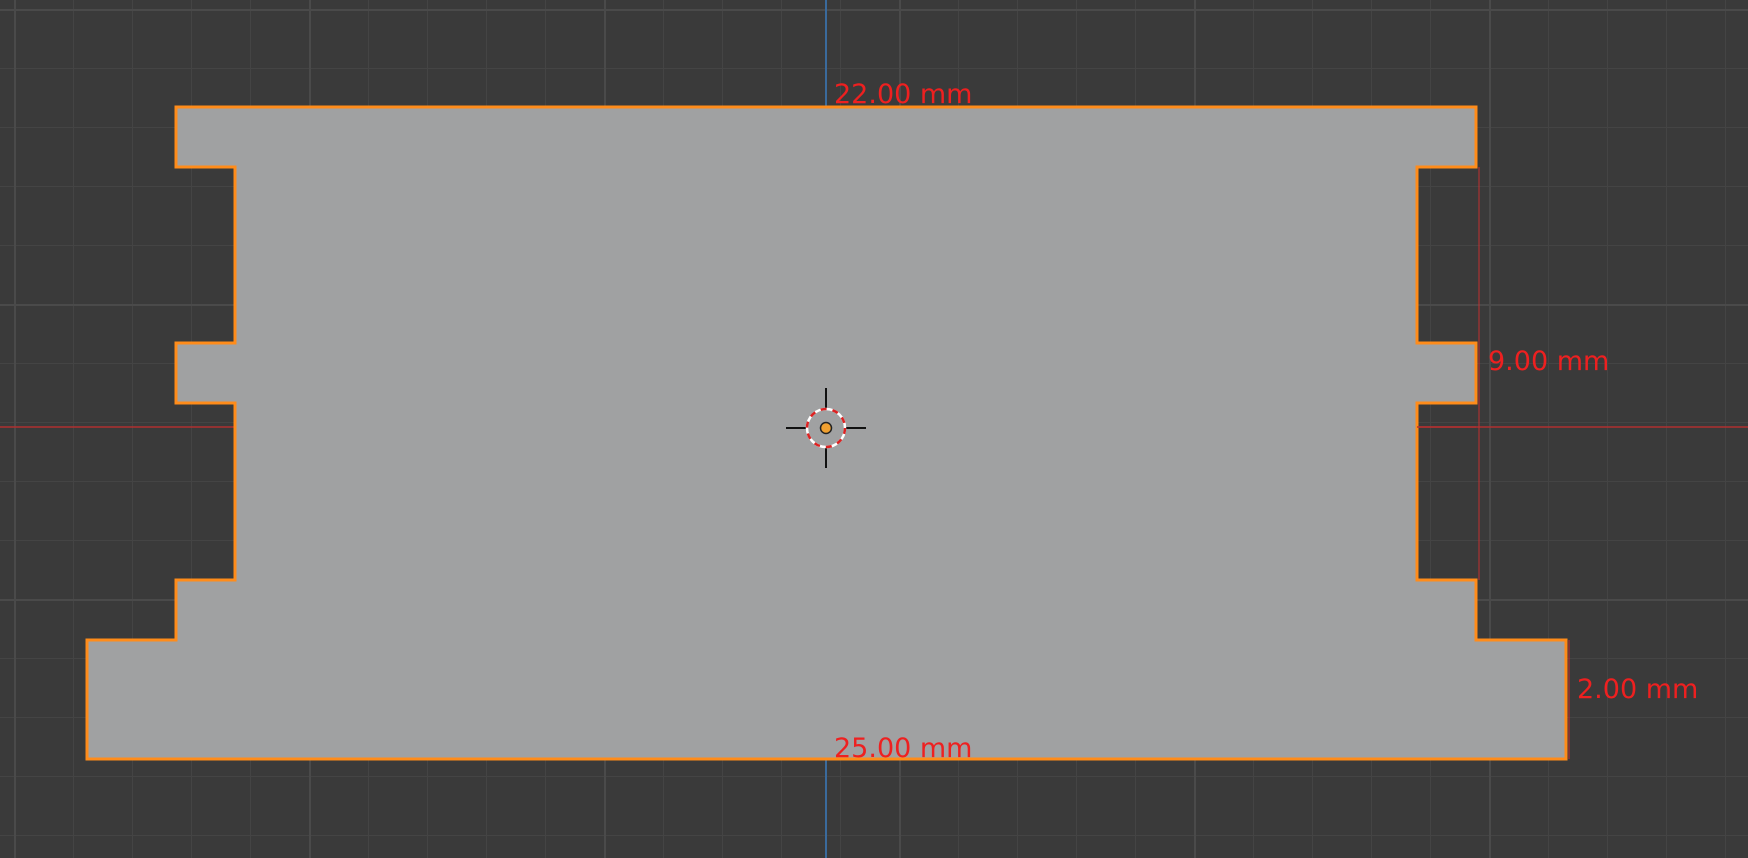  Describe the element at coordinates (1637, 689) in the screenshot. I see `step-height-dimension: 2.00 mm` at that location.